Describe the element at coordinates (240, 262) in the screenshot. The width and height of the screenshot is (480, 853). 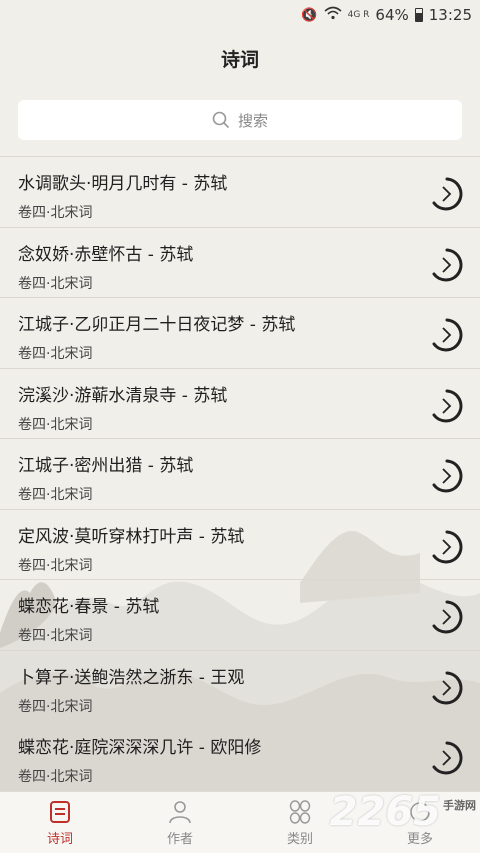
I see `list-item: 念奴娇·赤壁怀古 - 苏轼 卷四·北宋词` at that location.